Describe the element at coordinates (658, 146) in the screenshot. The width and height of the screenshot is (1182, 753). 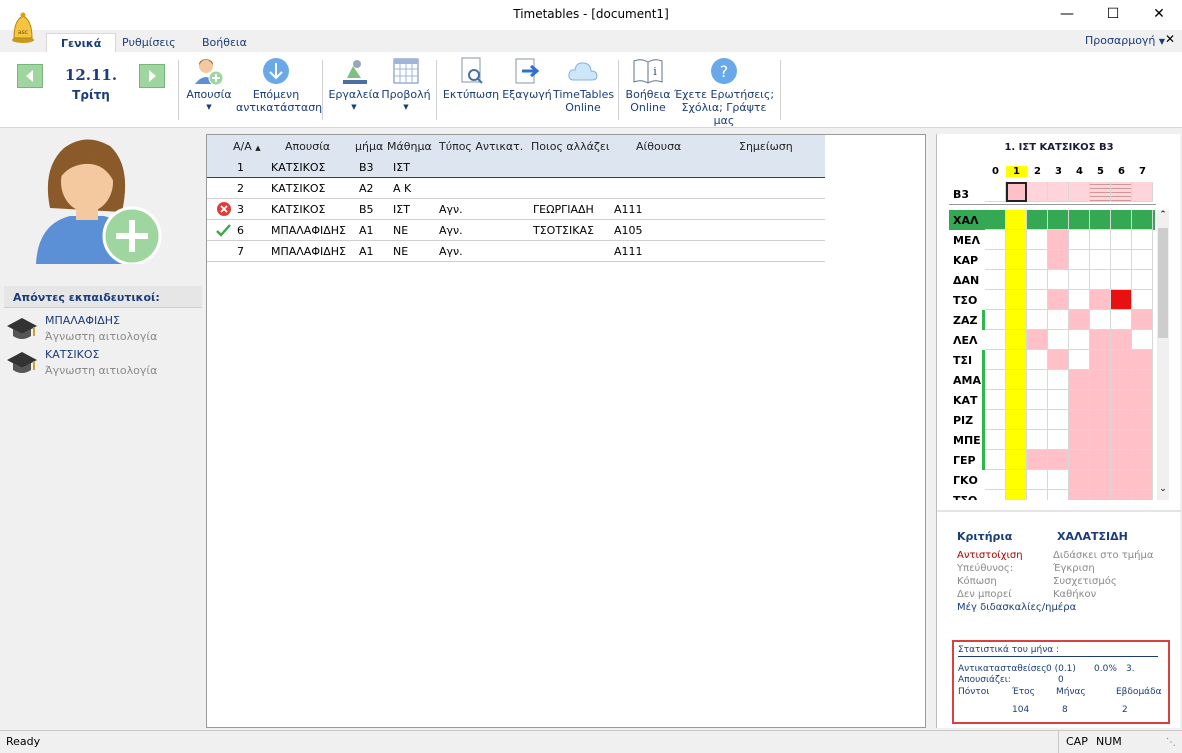
I see `header-room: Αίθουσα` at that location.